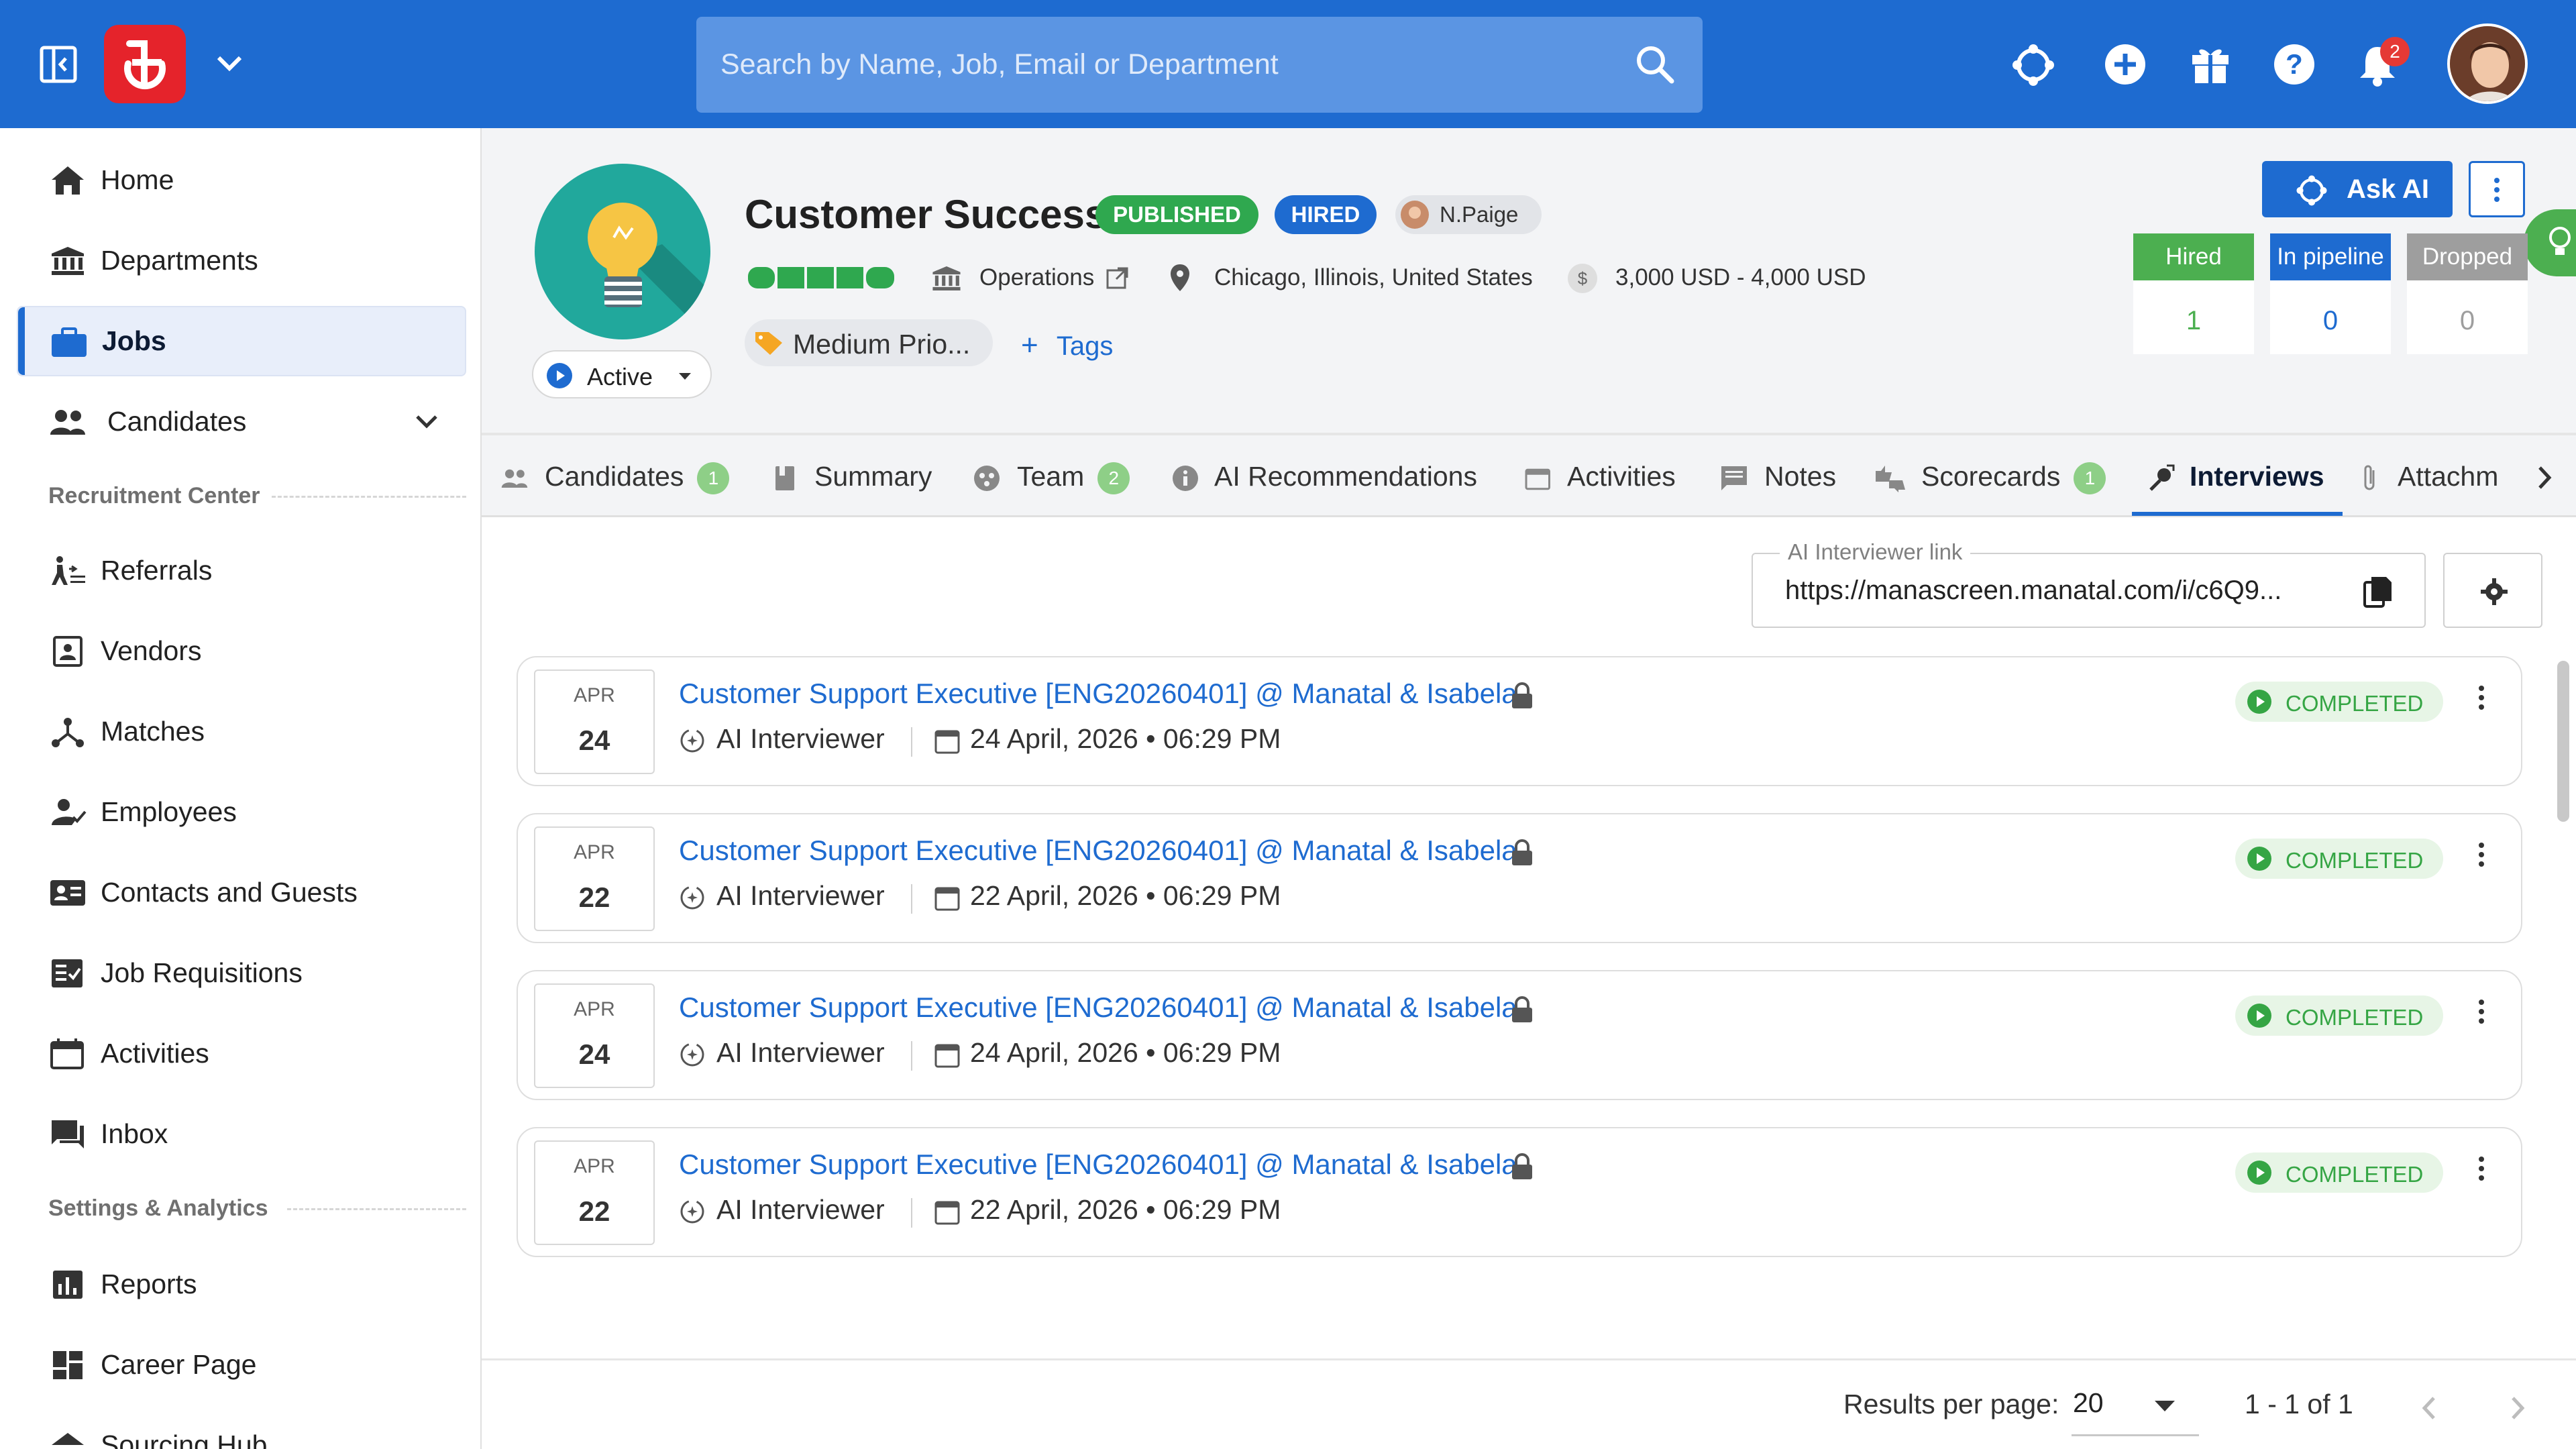 This screenshot has width=2576, height=1449. Describe the element at coordinates (241, 892) in the screenshot. I see `sidebar-item-contacts: Contacts and Guests` at that location.